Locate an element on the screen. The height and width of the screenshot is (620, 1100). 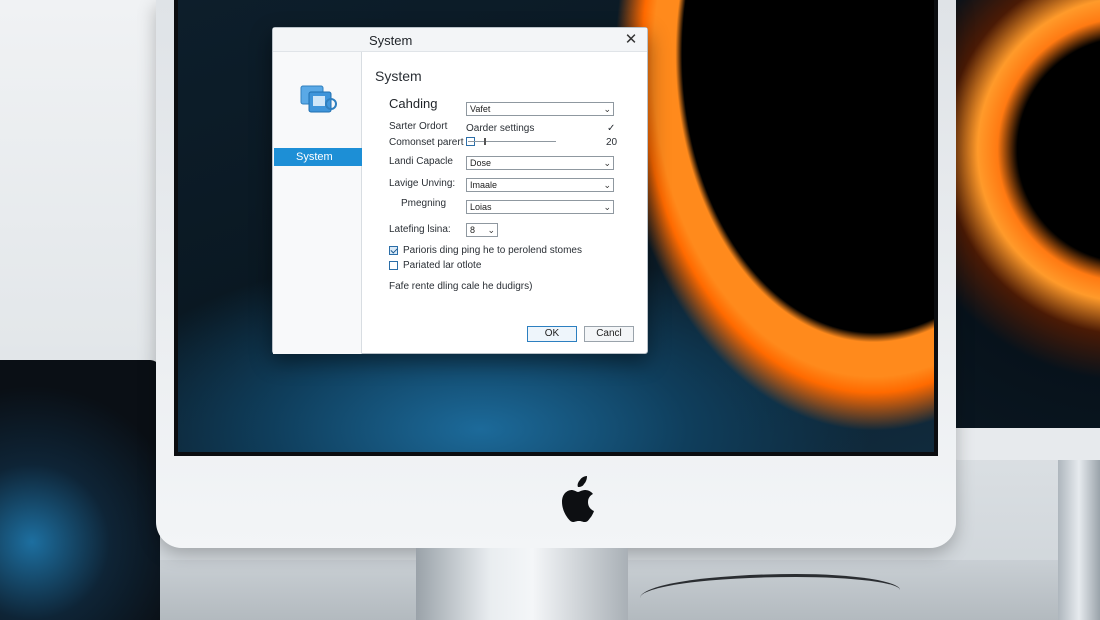
sarter-value: Oarder settings is located at coordinates (500, 128).